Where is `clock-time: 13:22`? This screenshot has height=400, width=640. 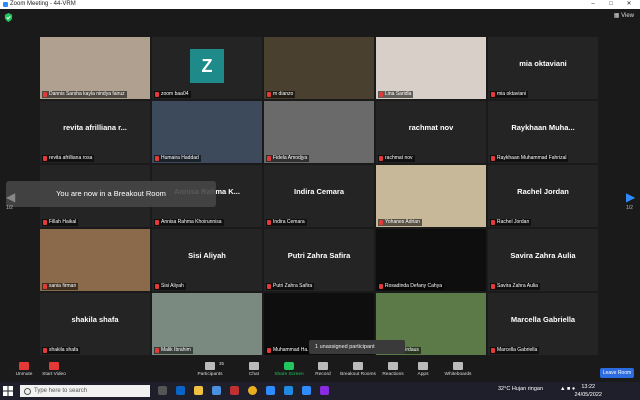 clock-time: 13:22 is located at coordinates (588, 387).